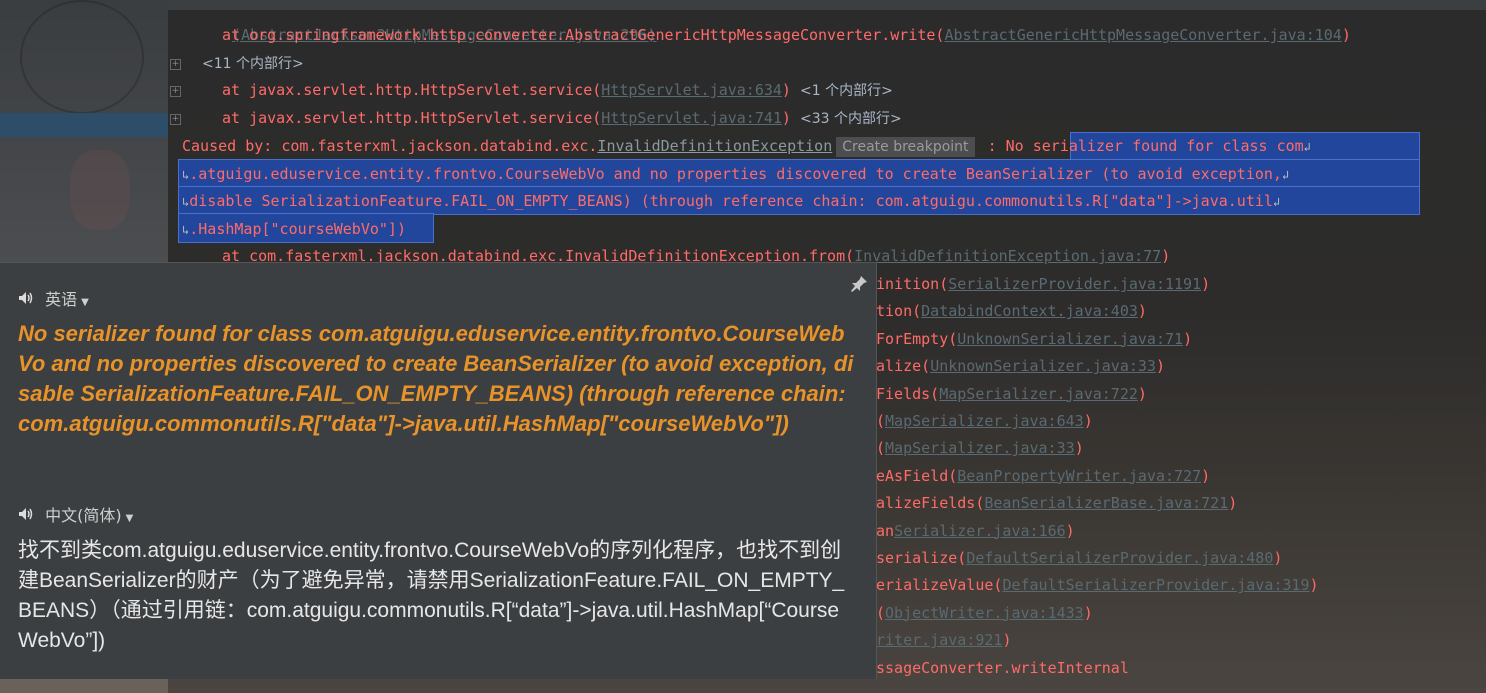 This screenshot has width=1486, height=693. Describe the element at coordinates (691, 90) in the screenshot. I see `source-link: HttpServlet.java:634` at that location.